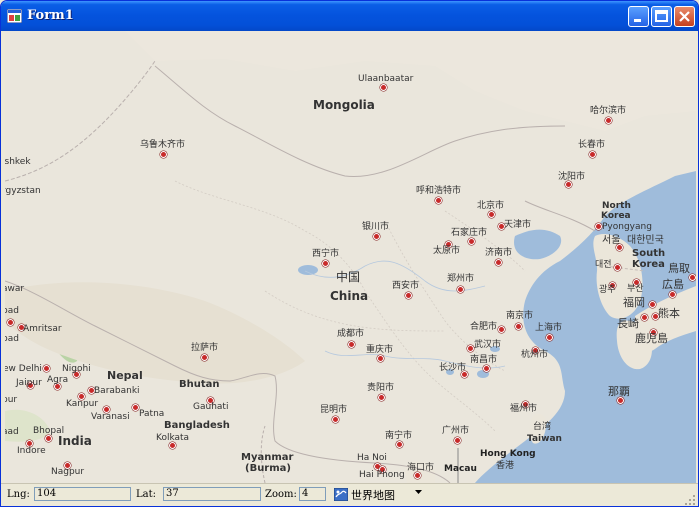  I want to click on lat-label: Lat:, so click(146, 494).